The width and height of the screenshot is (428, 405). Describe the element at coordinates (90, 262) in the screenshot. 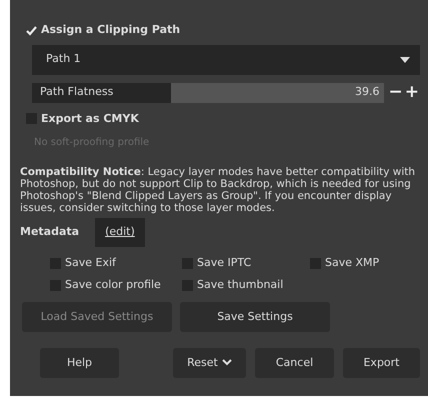

I see `checkbox-label: Save Exif` at that location.